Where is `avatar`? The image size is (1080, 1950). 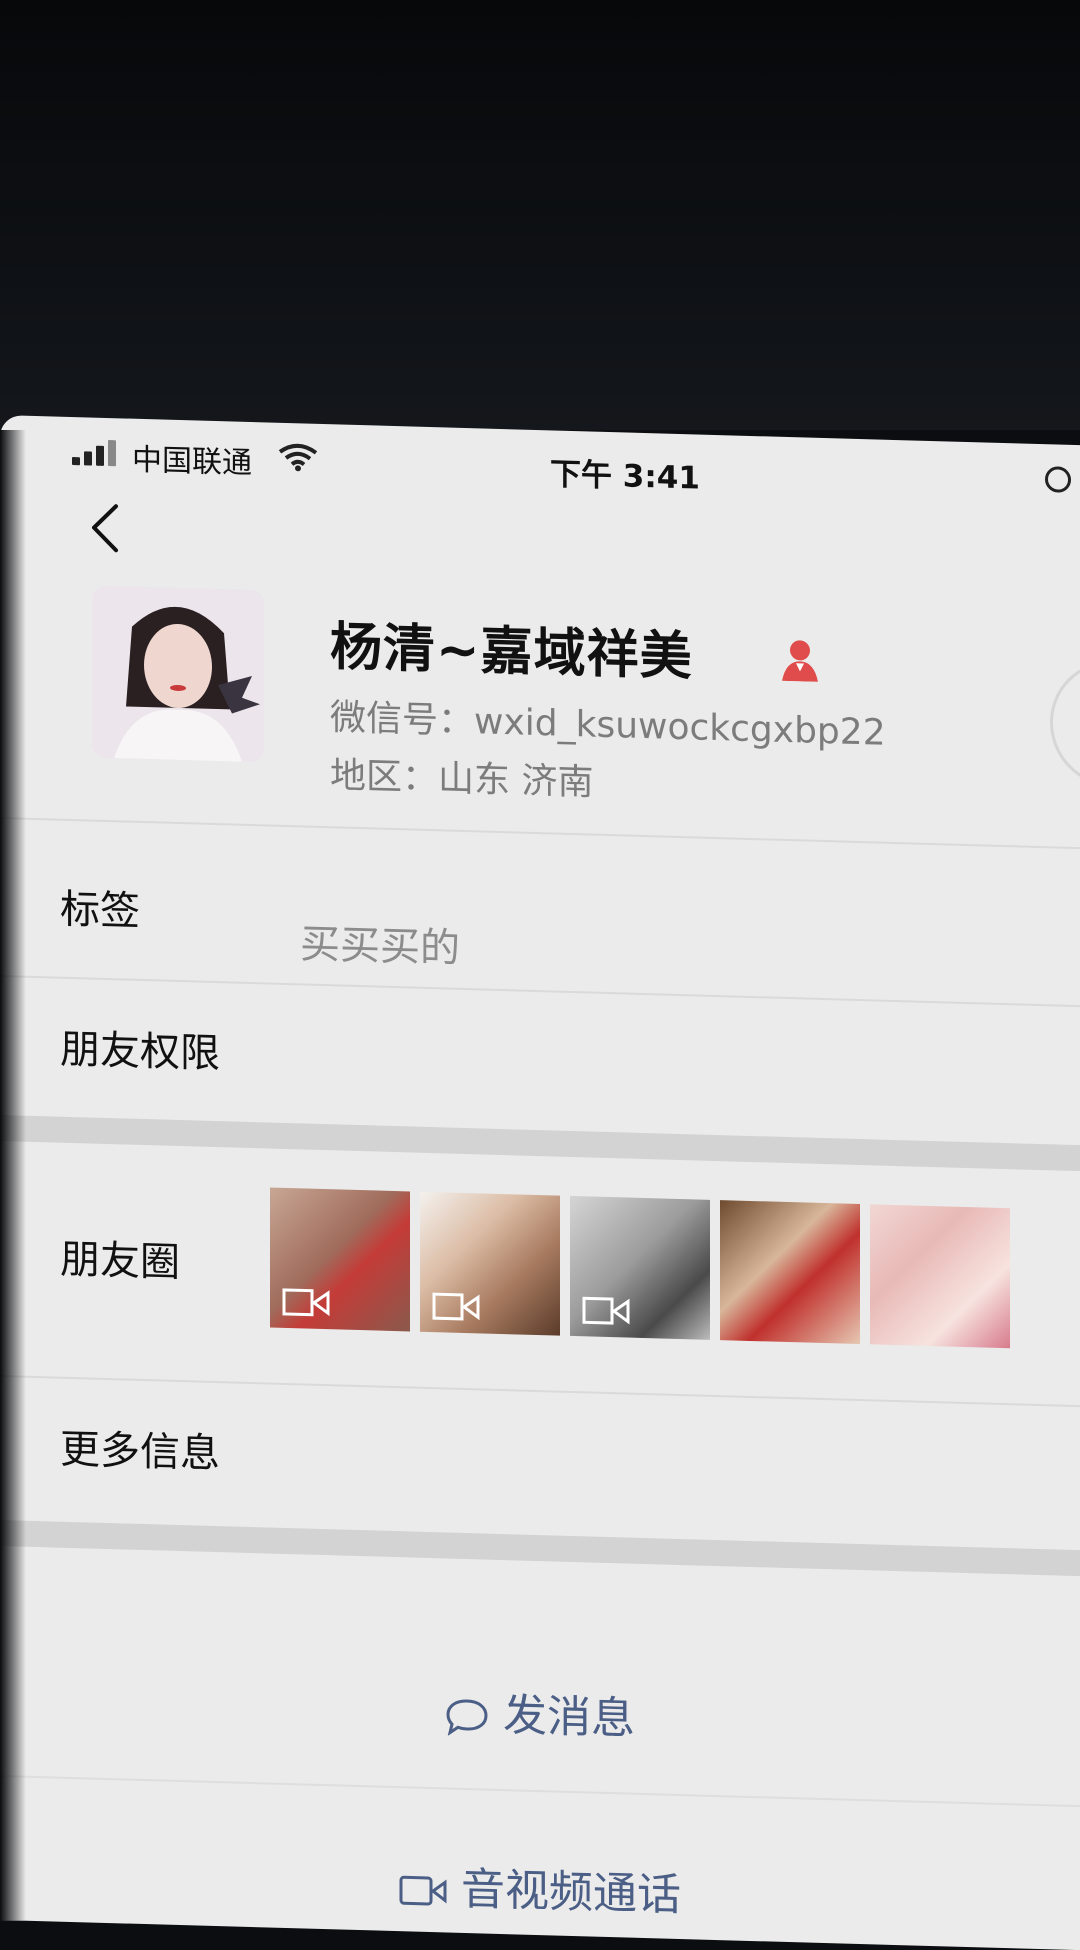
avatar is located at coordinates (178, 674).